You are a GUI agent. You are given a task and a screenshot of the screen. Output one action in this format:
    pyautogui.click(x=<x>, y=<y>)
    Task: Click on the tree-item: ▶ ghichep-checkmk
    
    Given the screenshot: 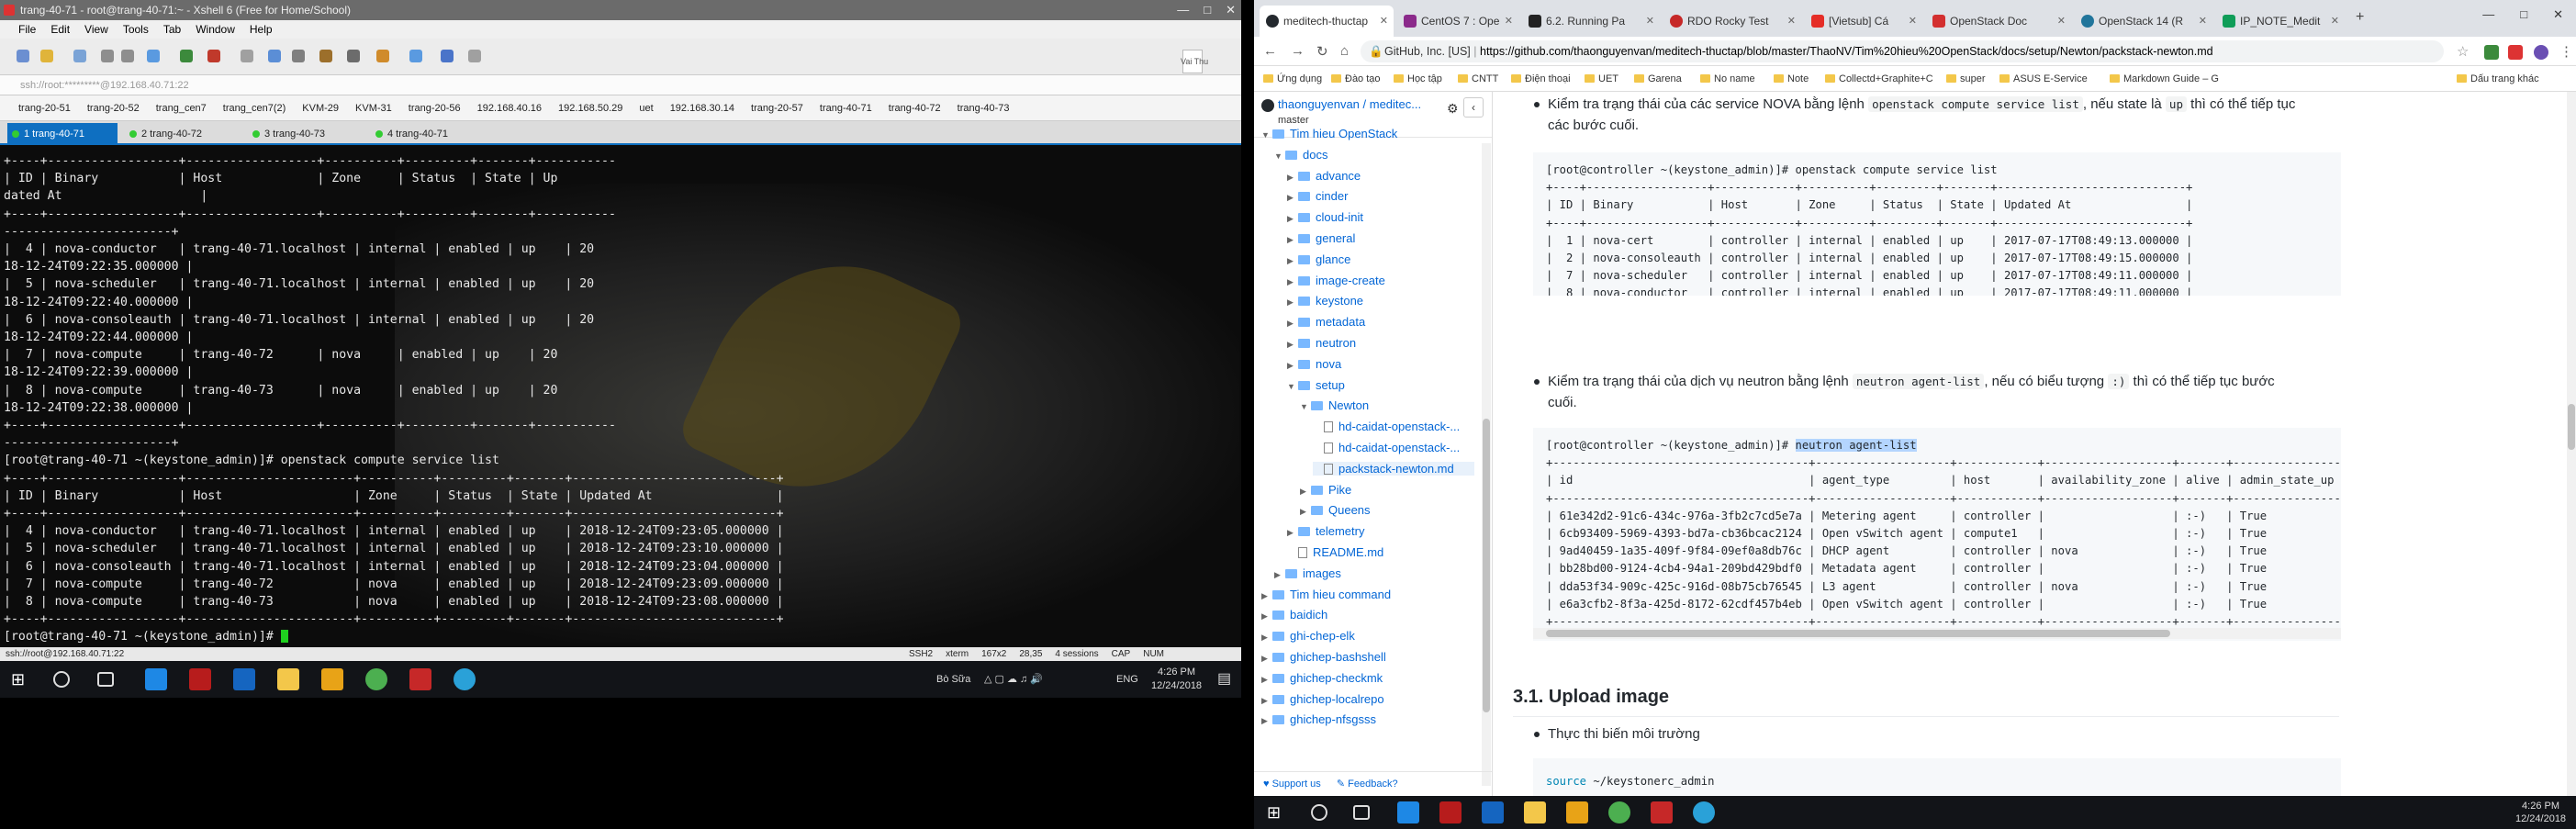 What is the action you would take?
    pyautogui.click(x=1367, y=678)
    